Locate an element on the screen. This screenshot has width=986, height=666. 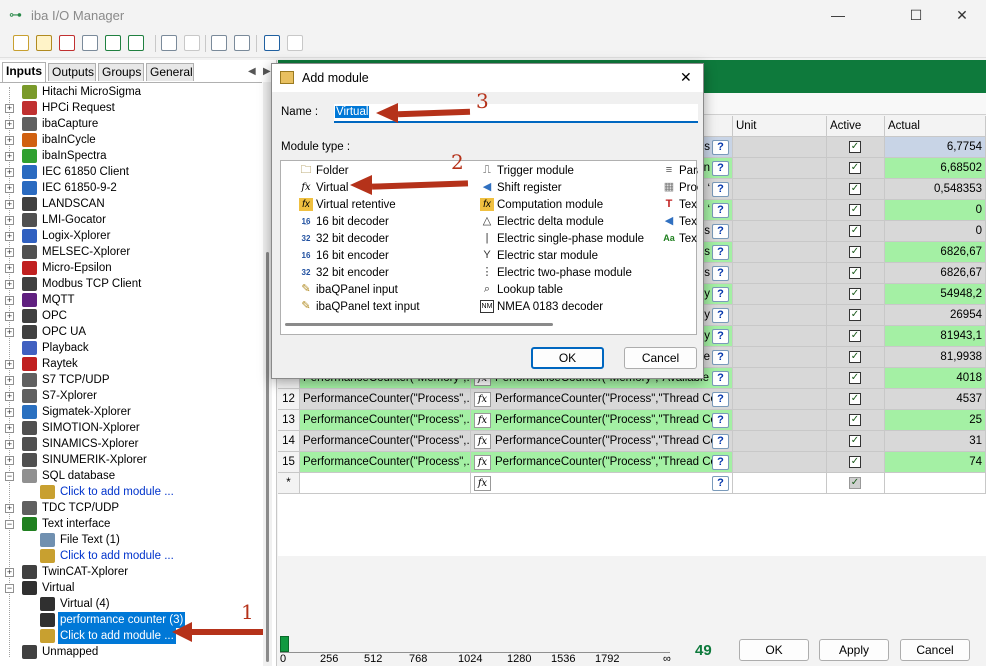
minimize-button: — is located at coordinates (838, 15).